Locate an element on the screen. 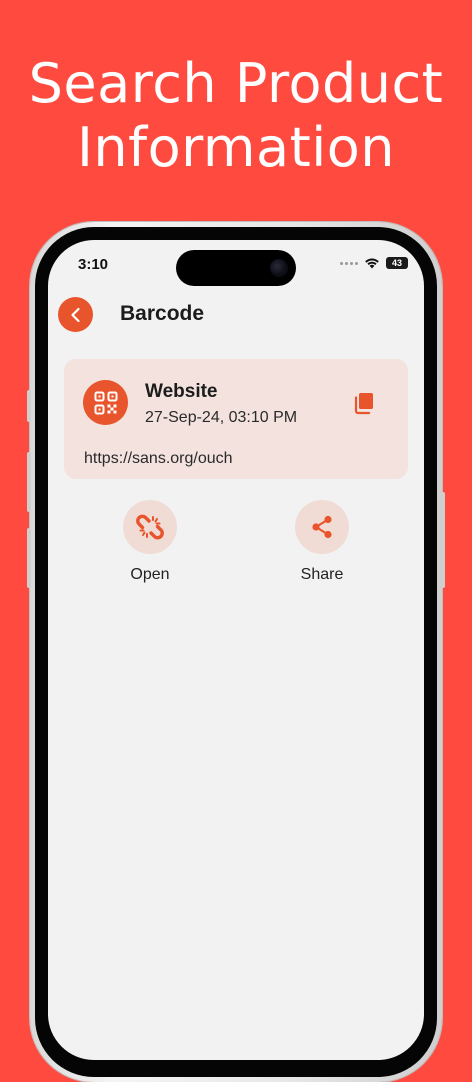 Image resolution: width=472 pixels, height=1082 pixels. result-type-label: Website is located at coordinates (181, 391).